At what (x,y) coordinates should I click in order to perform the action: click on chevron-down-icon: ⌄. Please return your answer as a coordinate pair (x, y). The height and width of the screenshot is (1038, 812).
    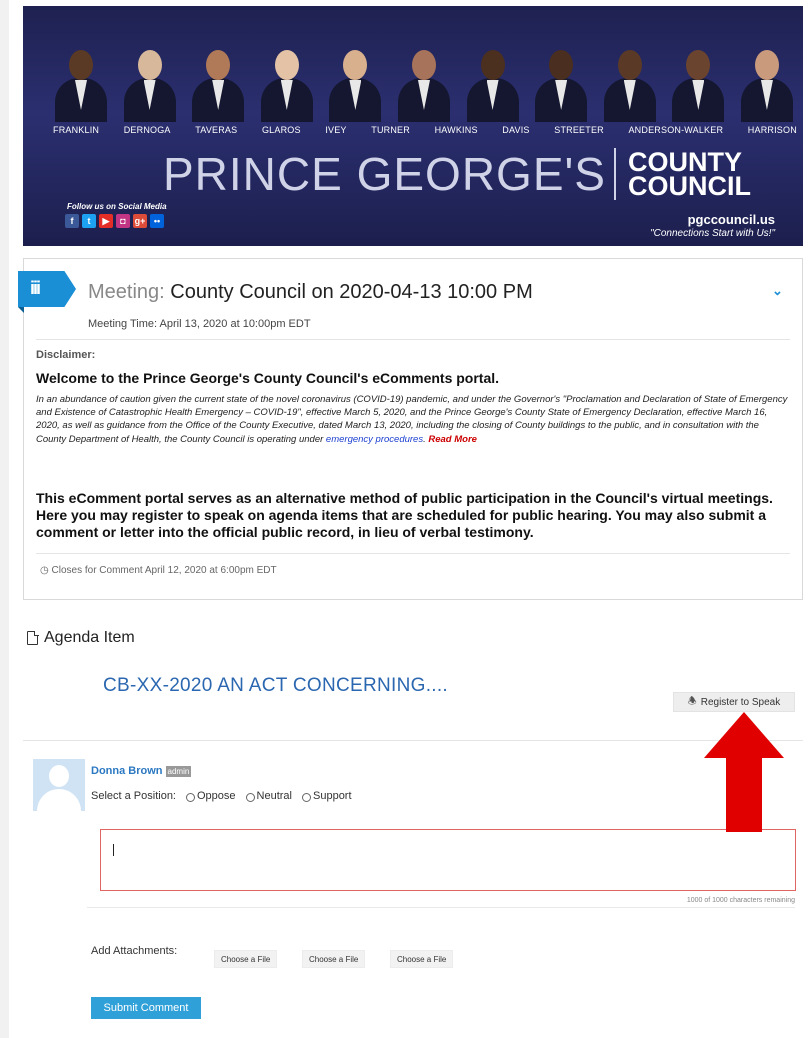
    Looking at the image, I should click on (778, 290).